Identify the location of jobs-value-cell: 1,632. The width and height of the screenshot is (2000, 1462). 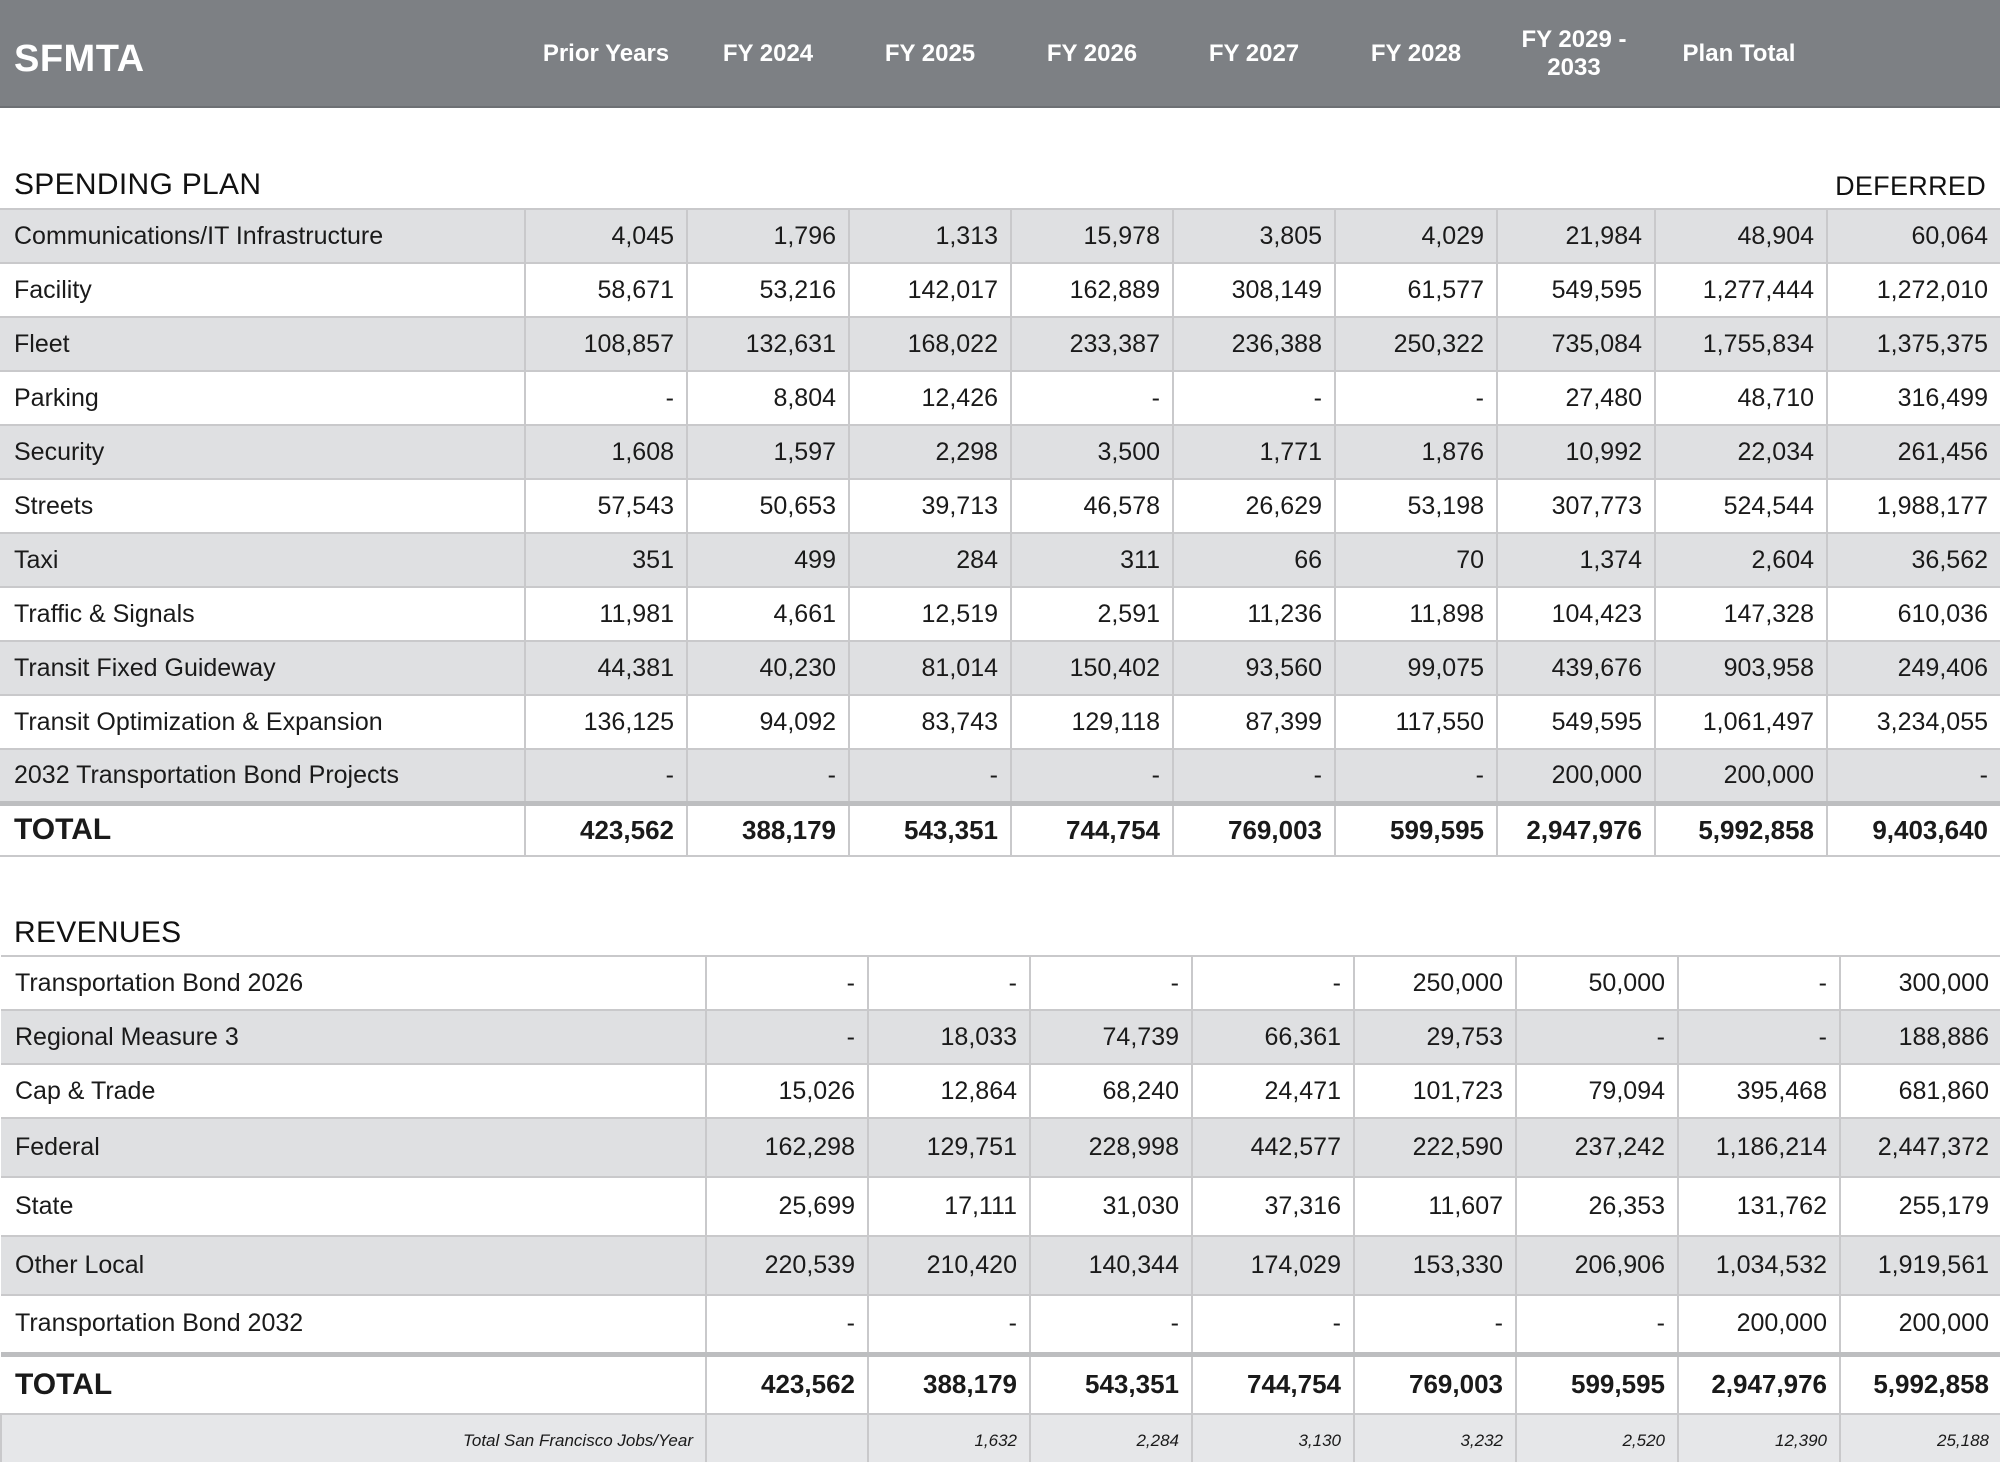
(949, 1437).